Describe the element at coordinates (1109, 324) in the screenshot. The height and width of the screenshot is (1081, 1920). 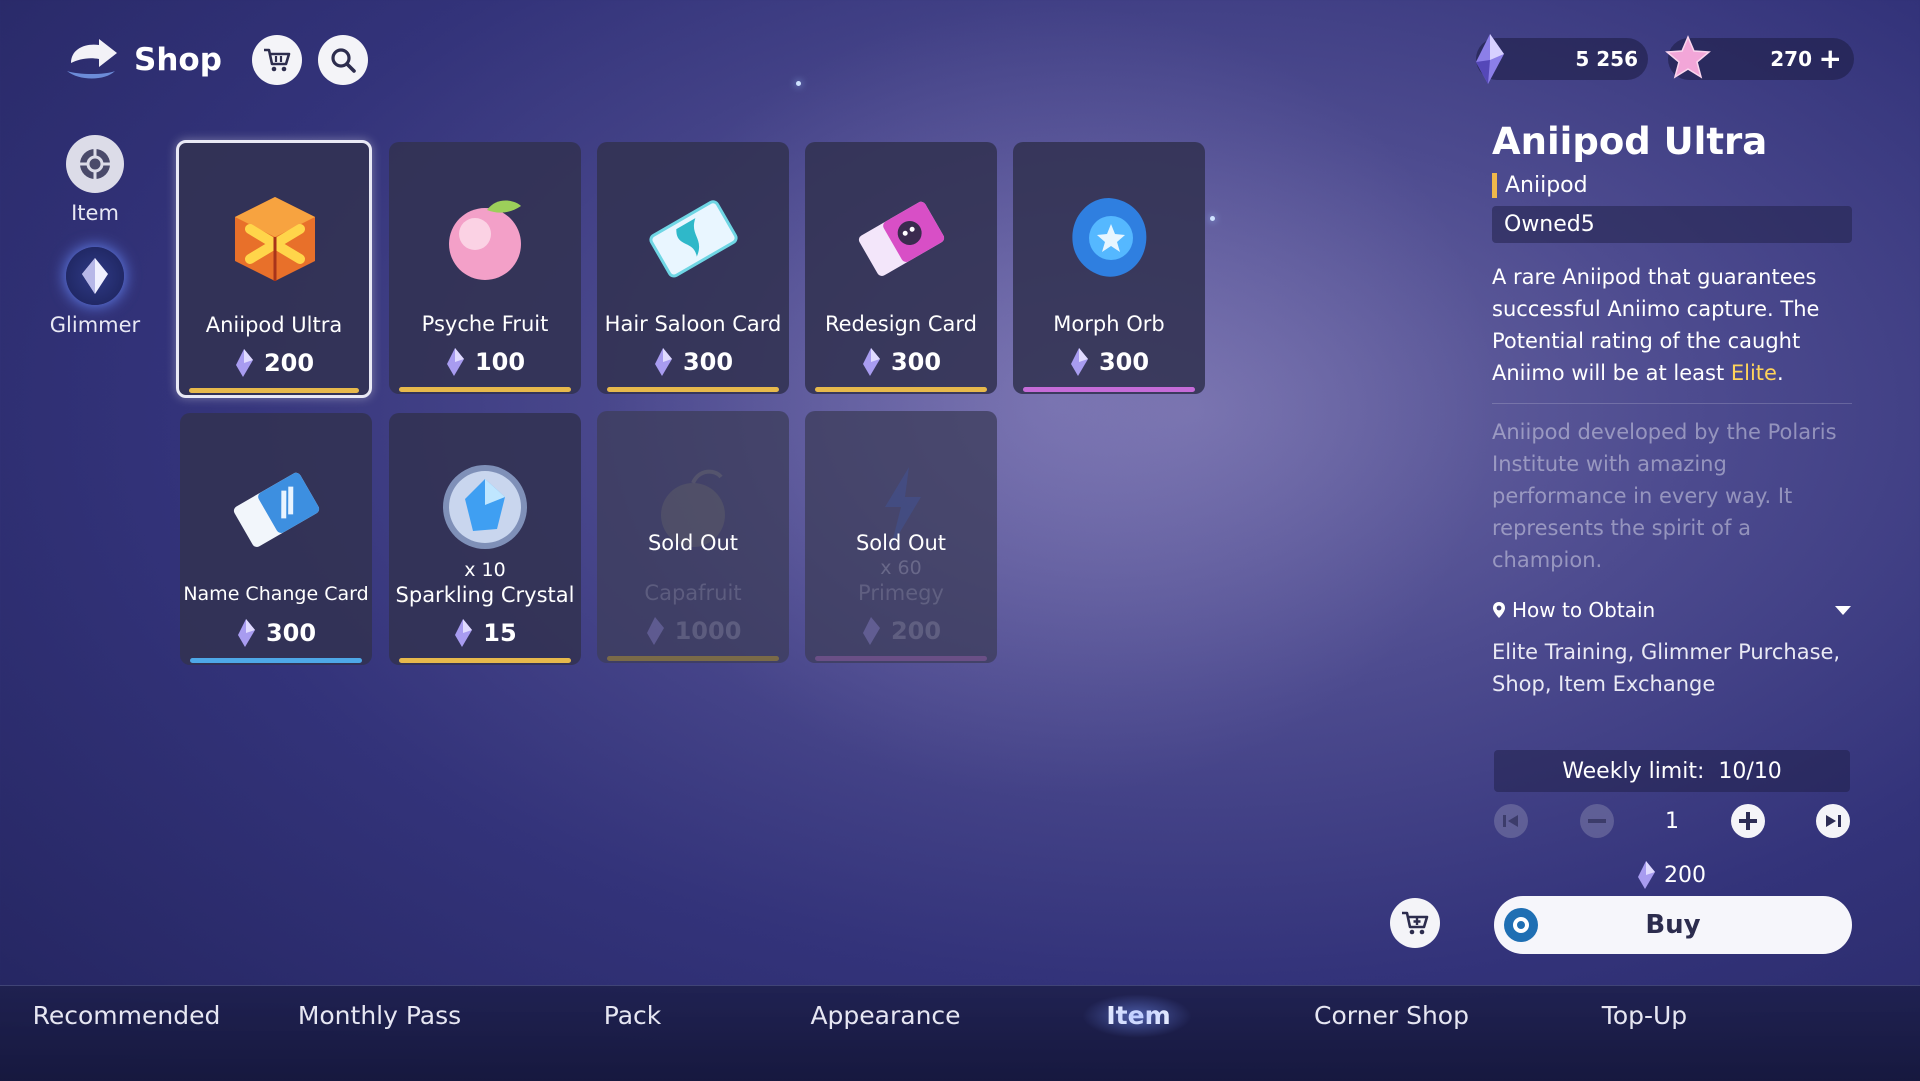
I see `item-name: Morph Orb` at that location.